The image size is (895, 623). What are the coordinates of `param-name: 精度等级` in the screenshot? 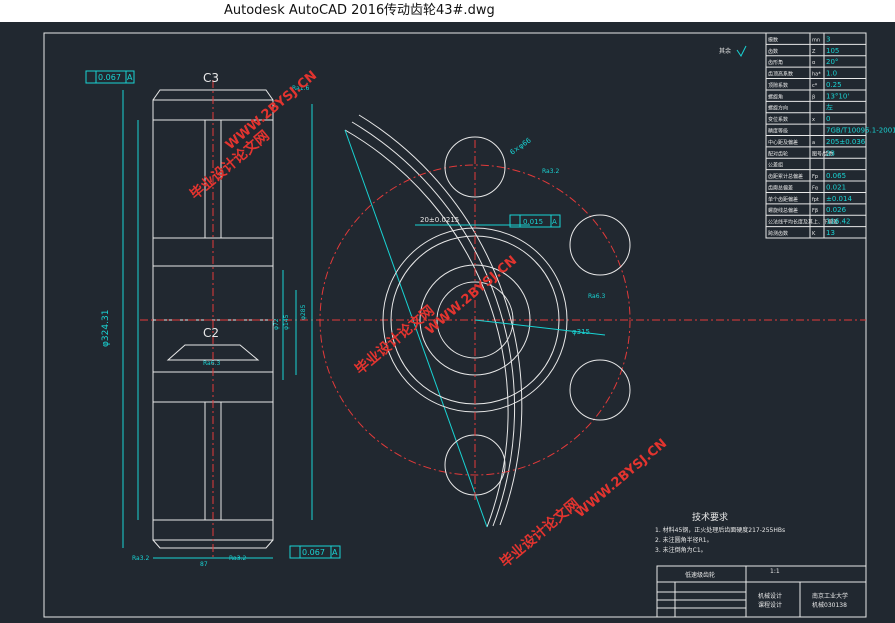 It's located at (778, 131).